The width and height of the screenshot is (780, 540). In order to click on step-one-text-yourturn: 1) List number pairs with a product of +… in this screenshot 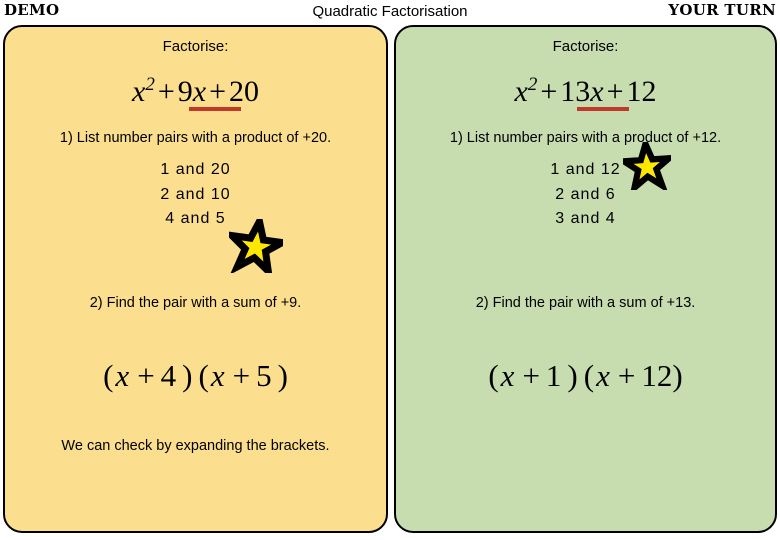, I will do `click(585, 138)`.